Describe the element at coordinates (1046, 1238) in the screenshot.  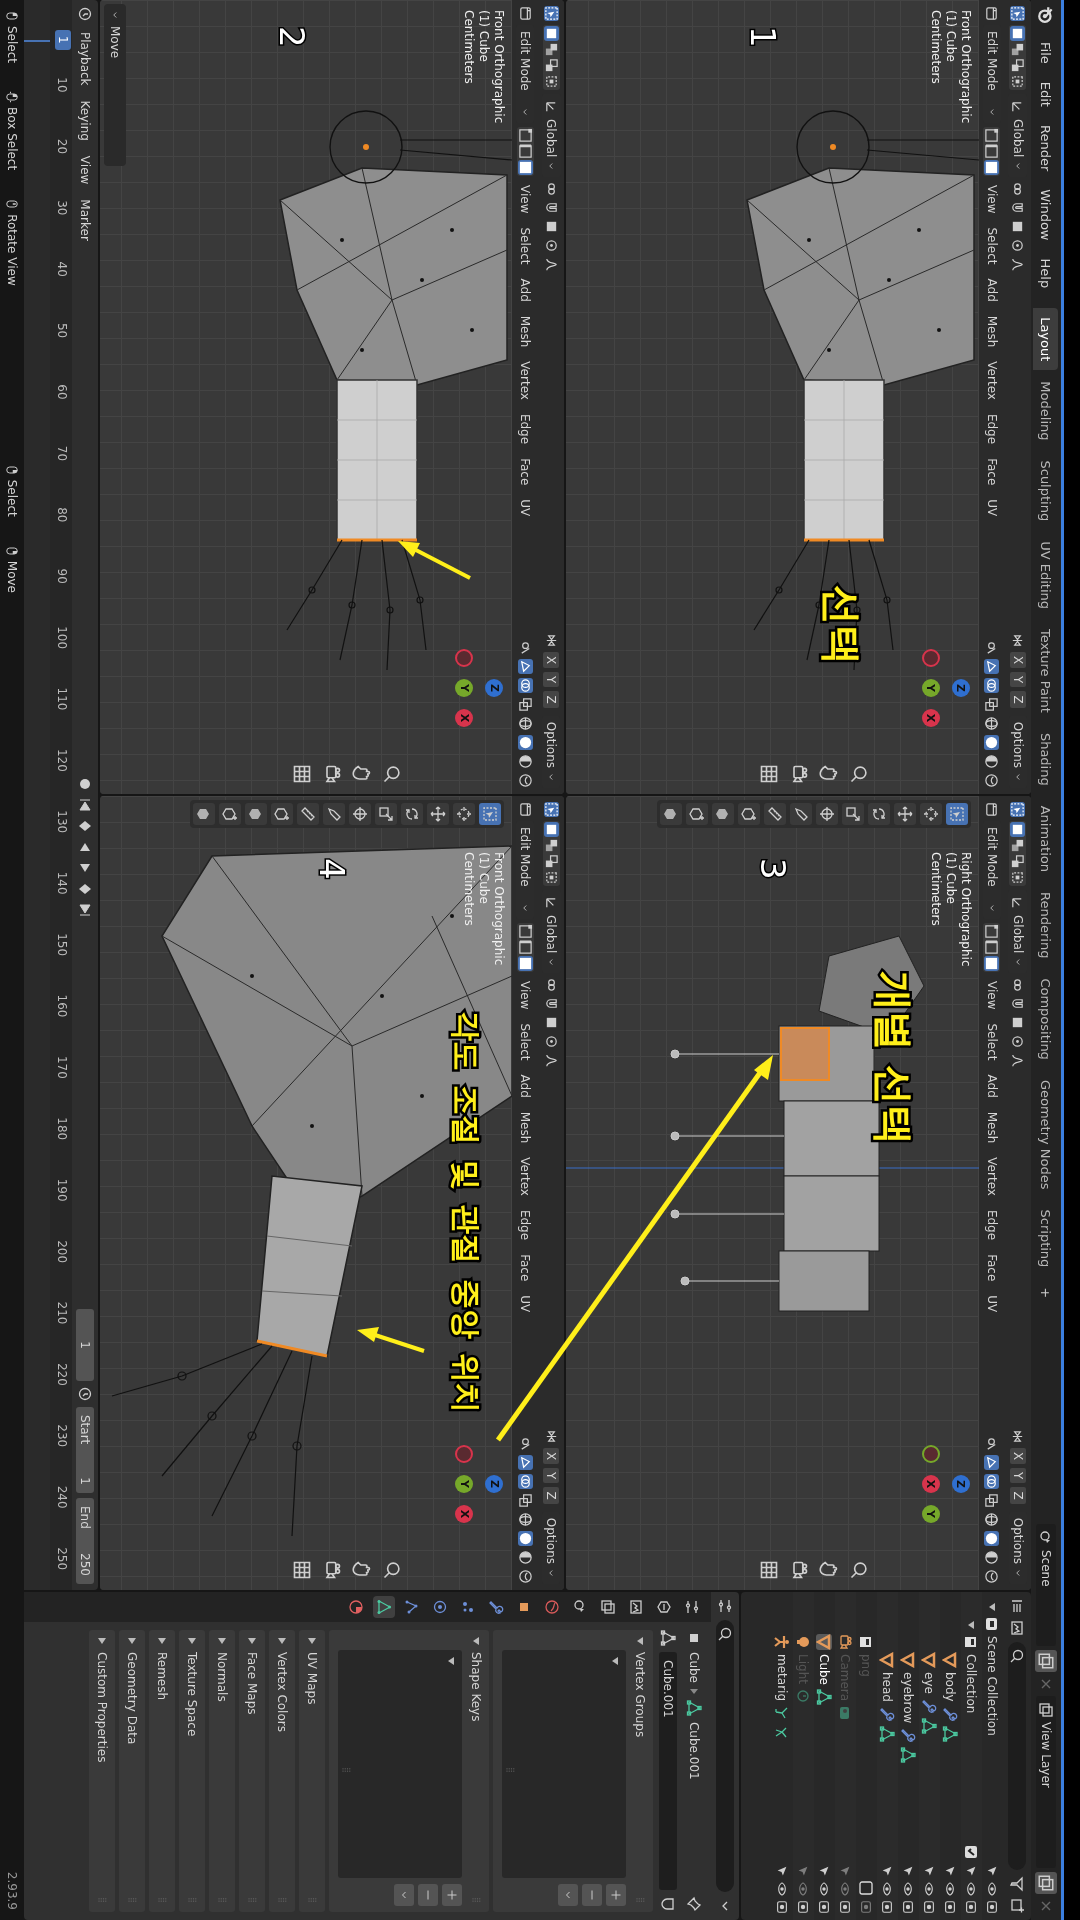
I see `workspace-tab: Scripting` at that location.